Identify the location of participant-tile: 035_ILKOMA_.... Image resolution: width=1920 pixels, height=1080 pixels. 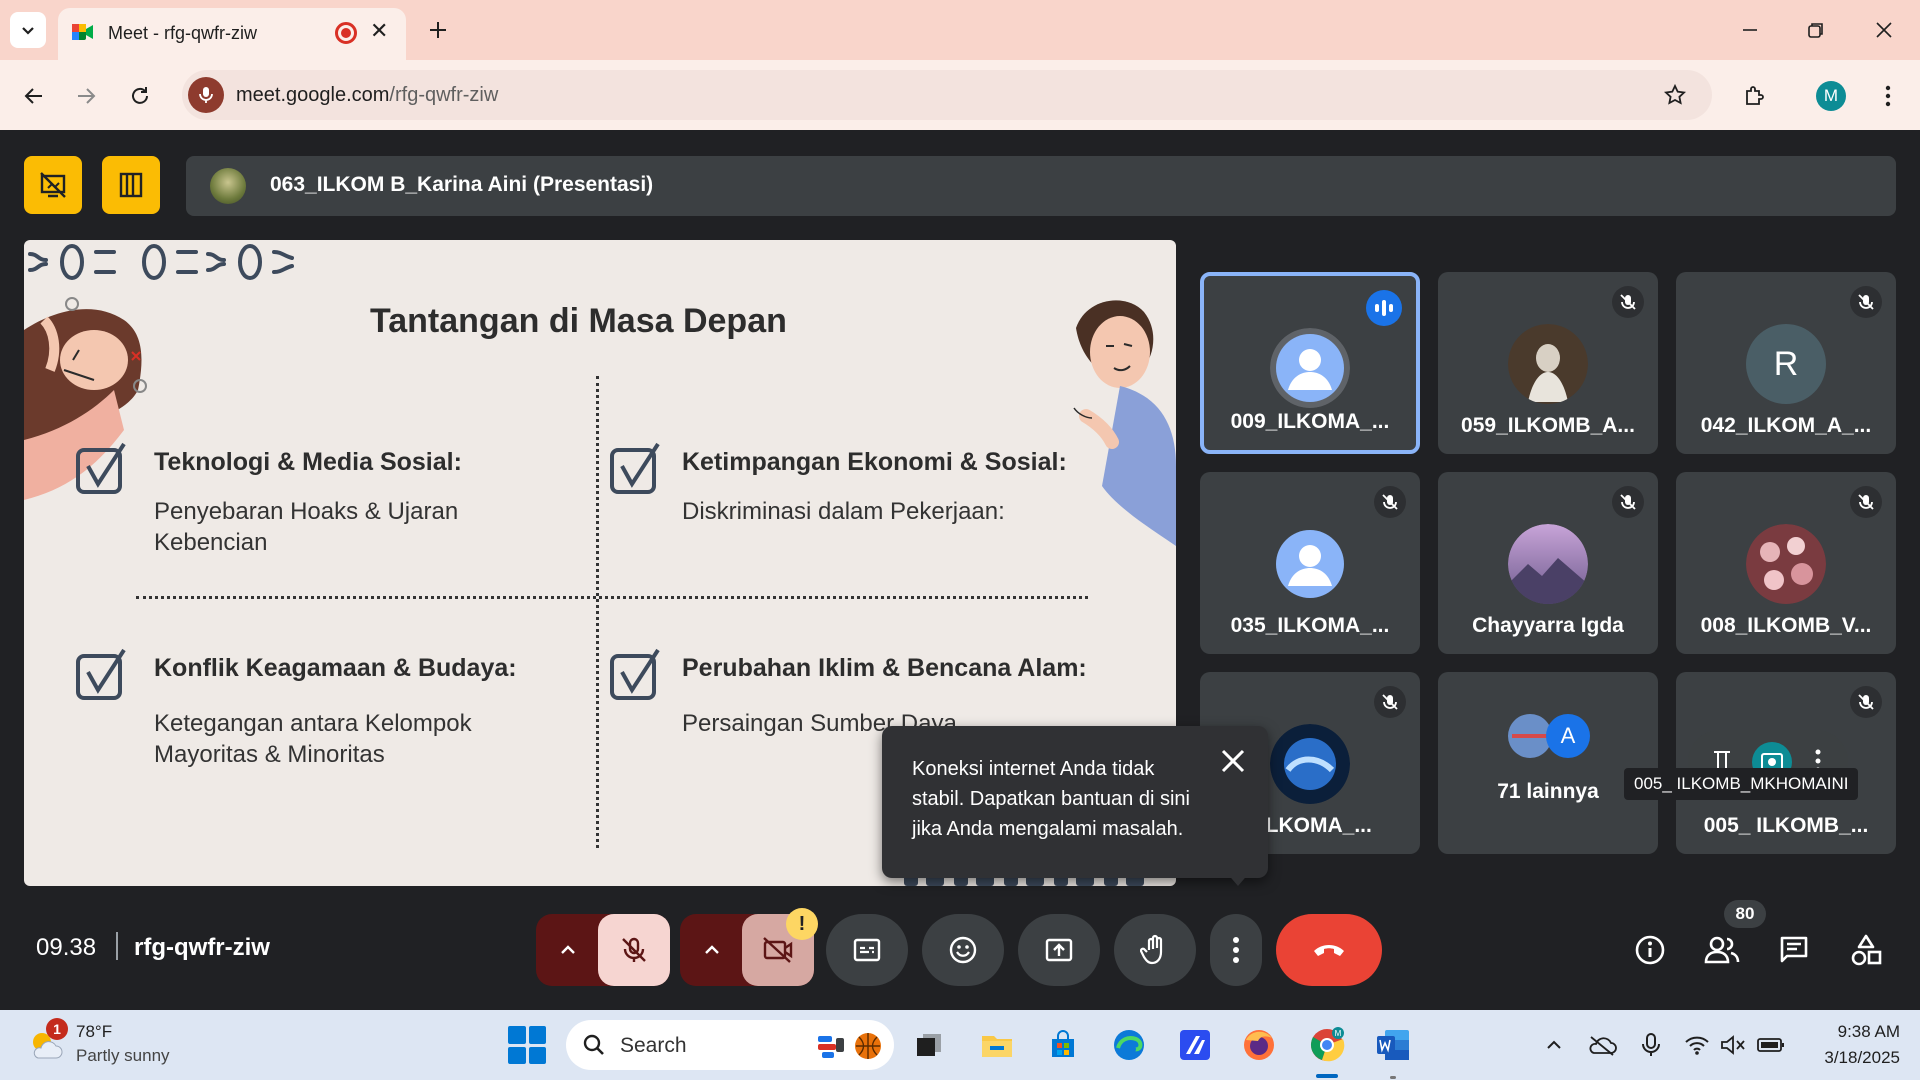
(1310, 563).